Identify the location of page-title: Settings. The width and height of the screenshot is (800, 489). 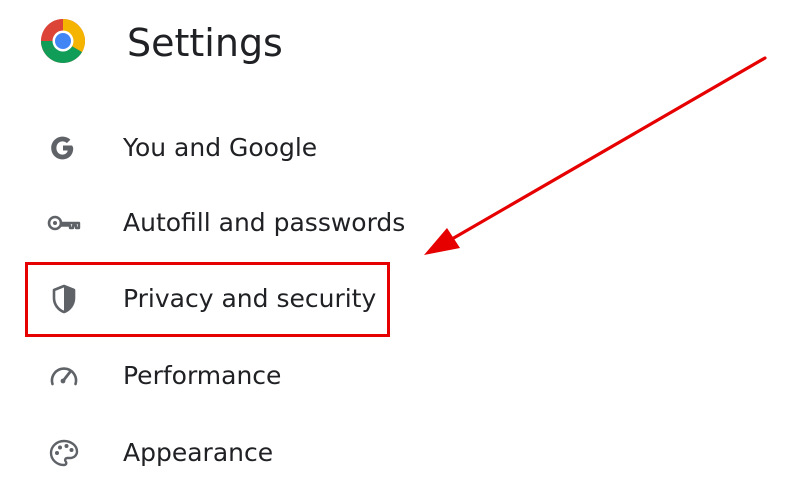
(205, 43).